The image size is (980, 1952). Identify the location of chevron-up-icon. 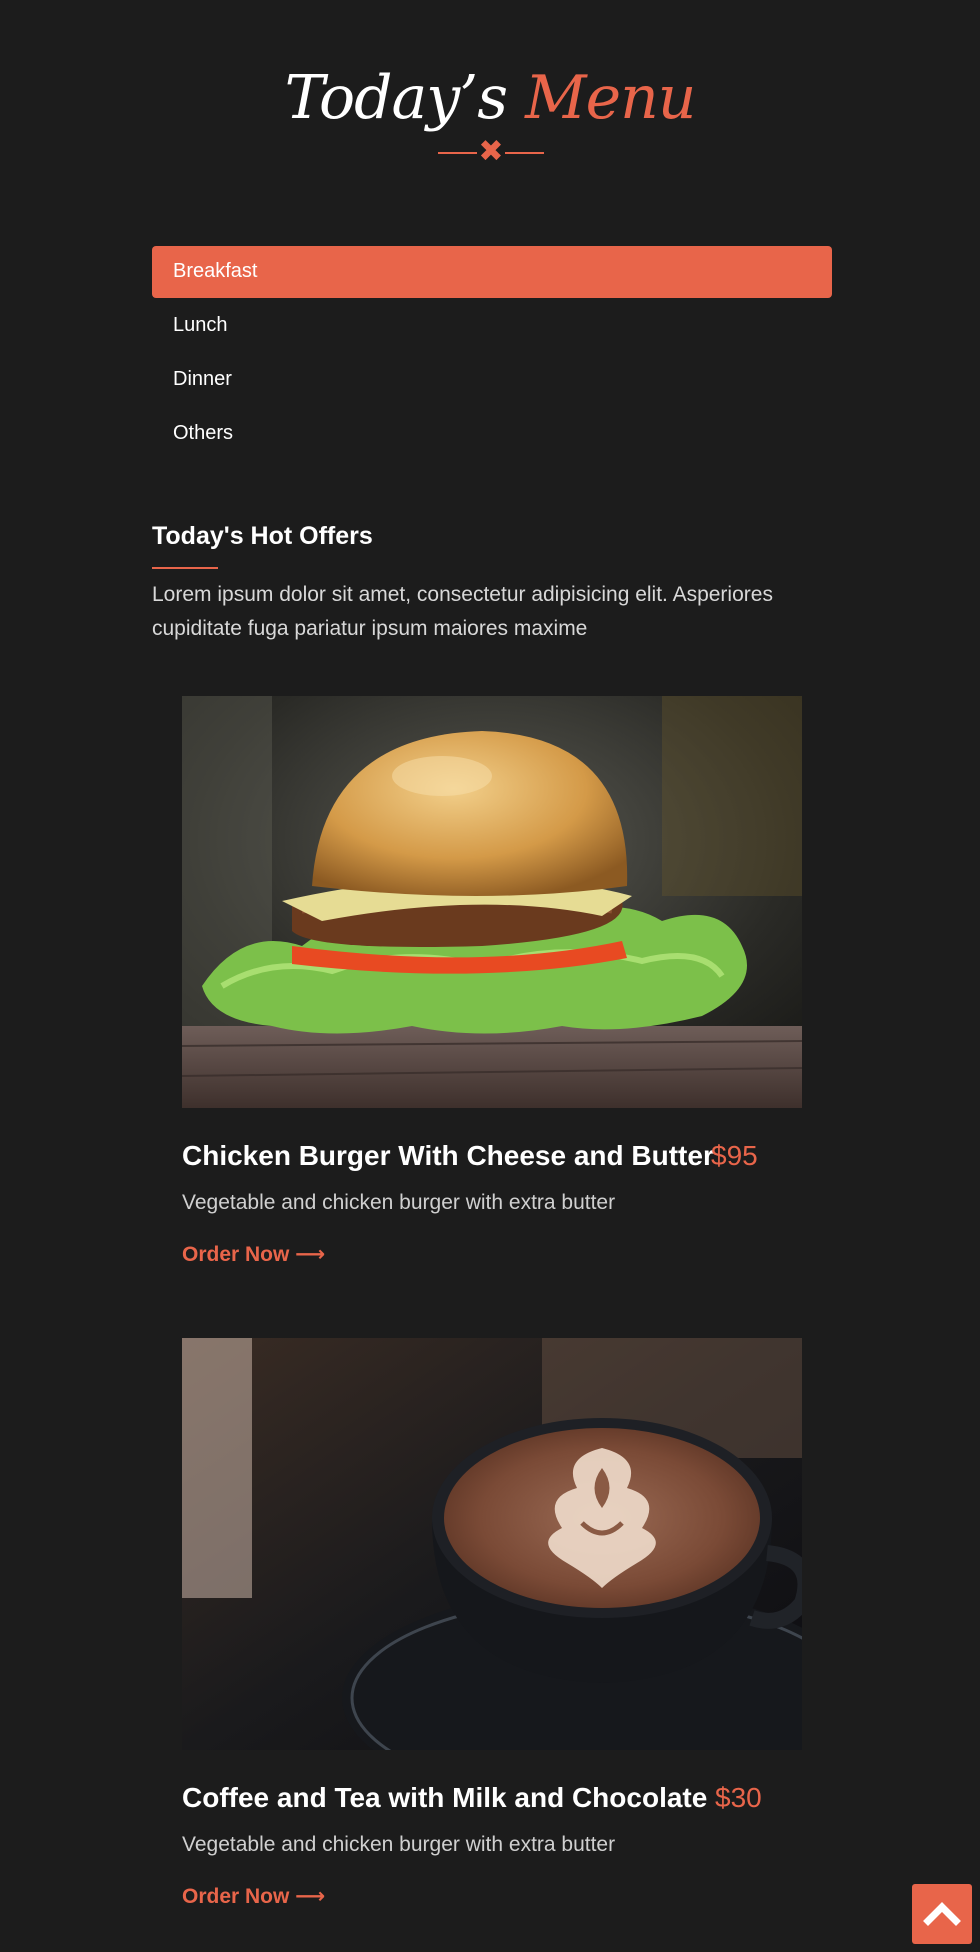
(942, 1914).